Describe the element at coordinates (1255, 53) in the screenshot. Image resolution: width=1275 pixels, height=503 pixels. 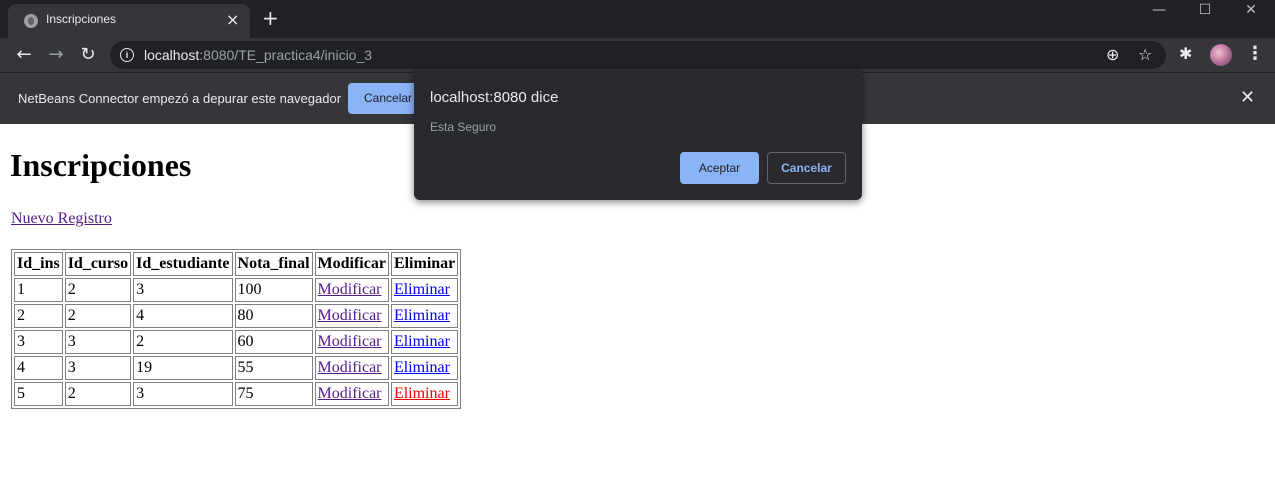
I see `menu-icon: ⋮` at that location.